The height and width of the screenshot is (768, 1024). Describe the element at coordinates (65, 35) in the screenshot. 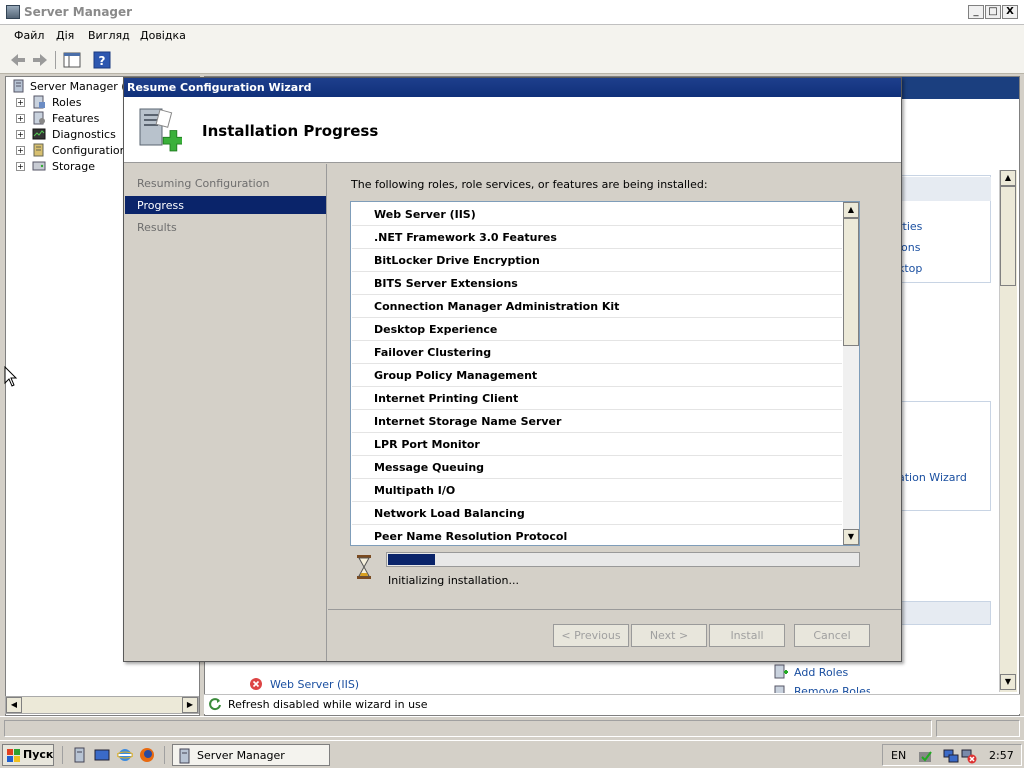

I see `menu-action: Дія` at that location.